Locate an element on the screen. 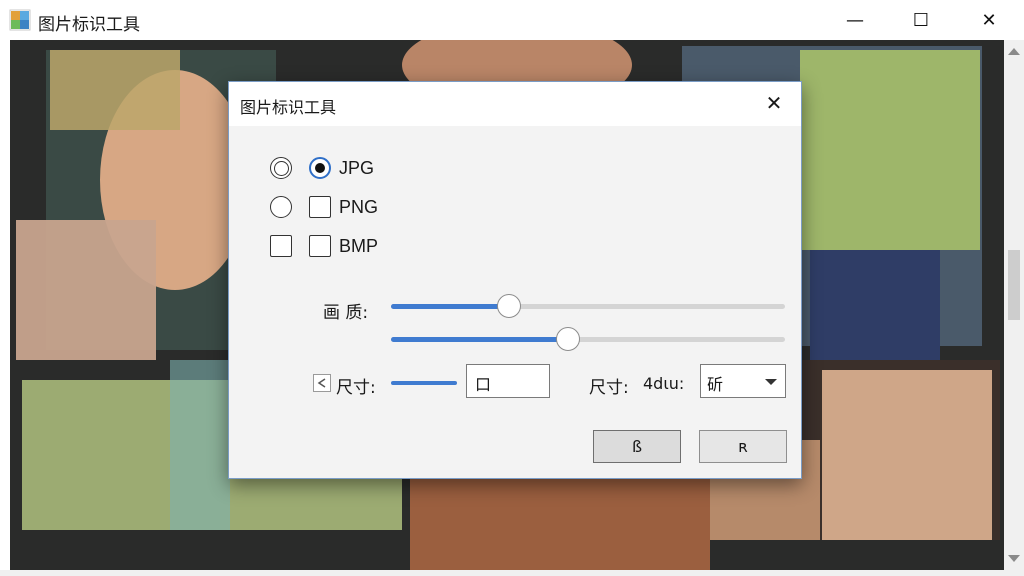 This screenshot has width=1024, height=576. format-radio-png-alt is located at coordinates (281, 207).